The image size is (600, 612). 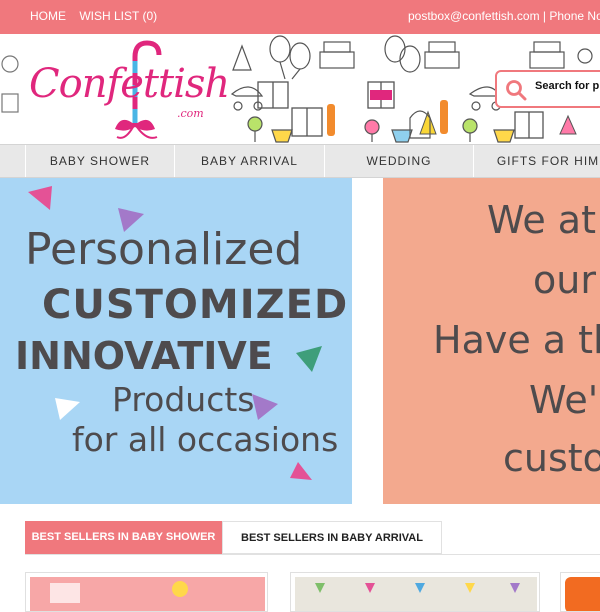 I want to click on banner-right-line-1: We at Co, so click(x=543, y=220).